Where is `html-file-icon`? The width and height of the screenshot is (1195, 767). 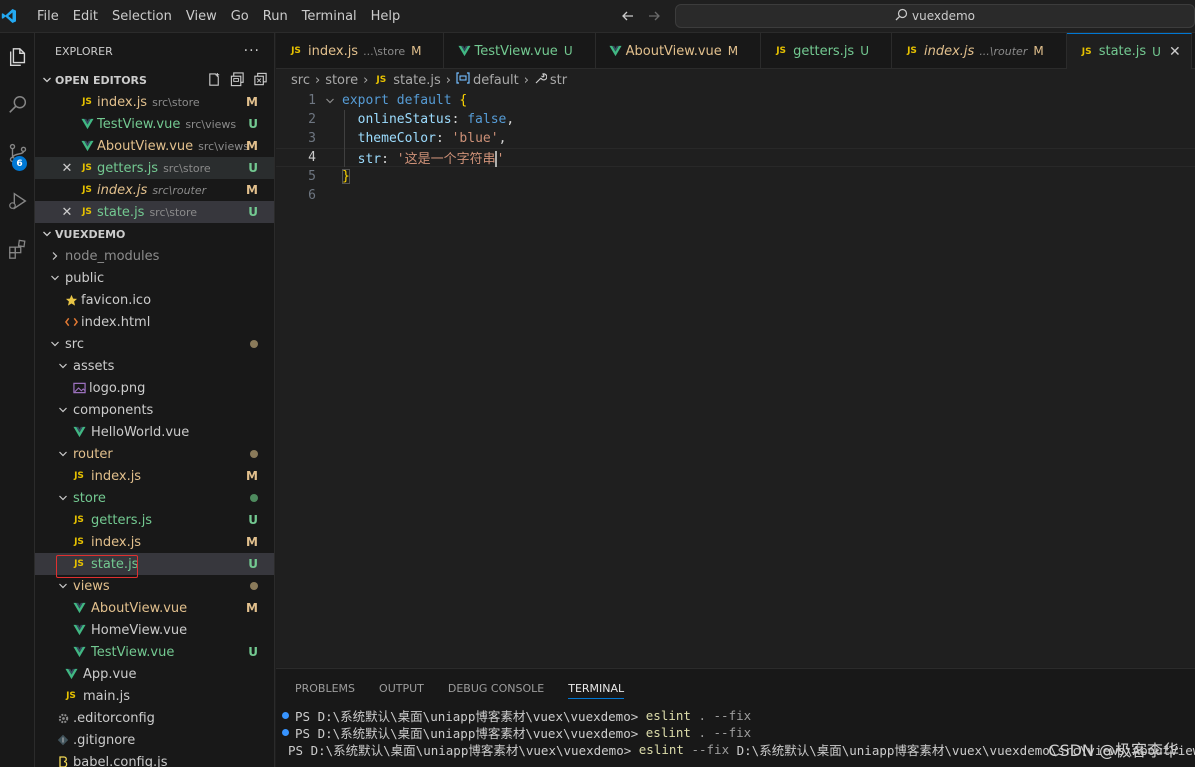 html-file-icon is located at coordinates (71, 322).